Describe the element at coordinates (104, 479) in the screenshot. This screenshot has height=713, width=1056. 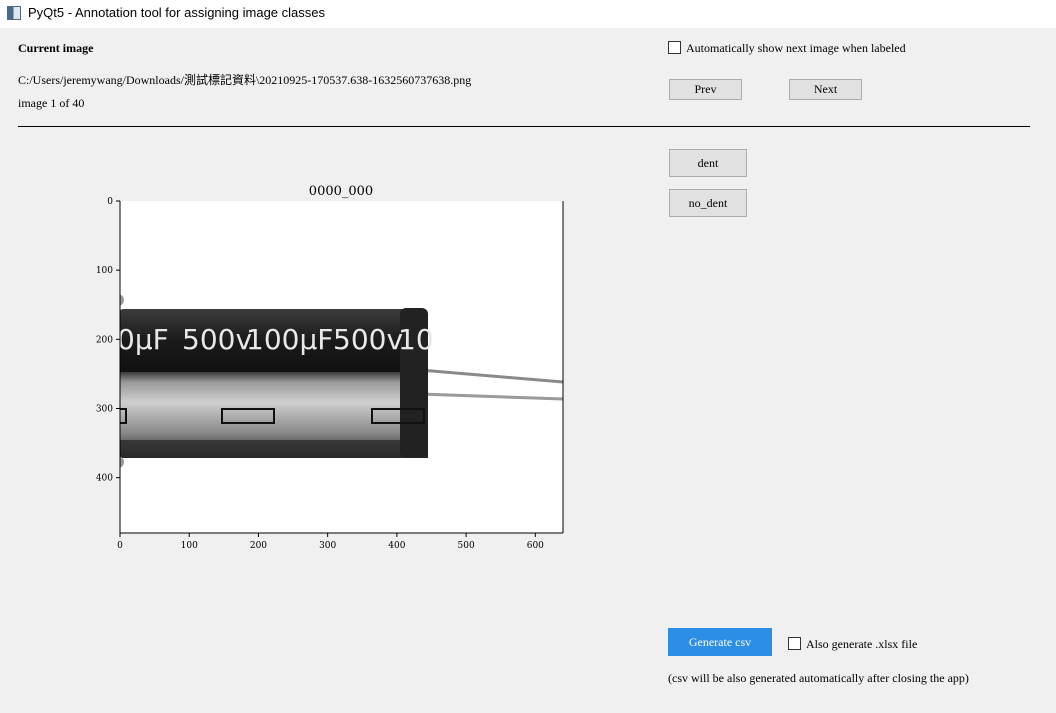
I see `y-tick-label: 400` at that location.